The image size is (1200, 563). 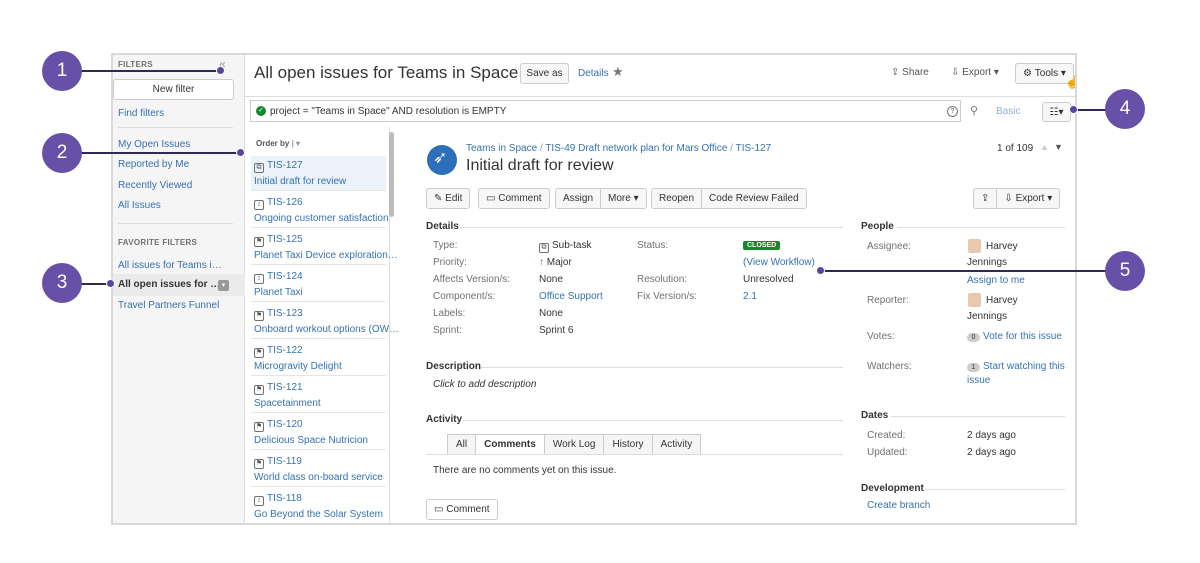 What do you see at coordinates (974, 300) in the screenshot?
I see `avatar` at bounding box center [974, 300].